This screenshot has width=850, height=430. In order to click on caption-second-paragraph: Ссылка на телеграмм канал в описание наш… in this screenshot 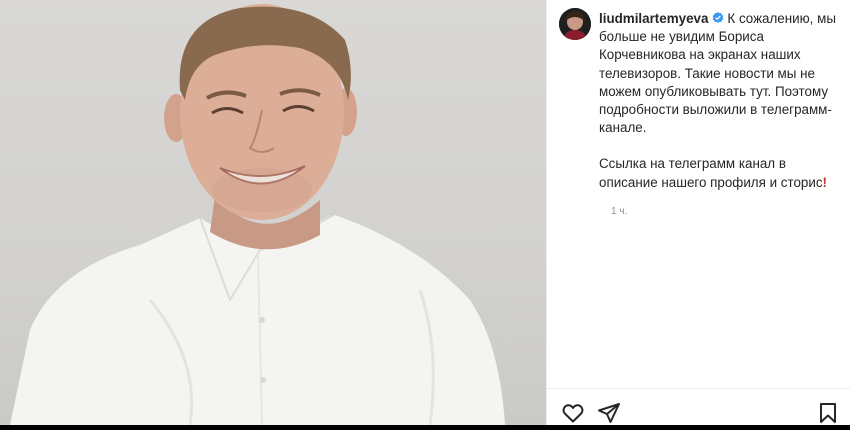, I will do `click(722, 173)`.